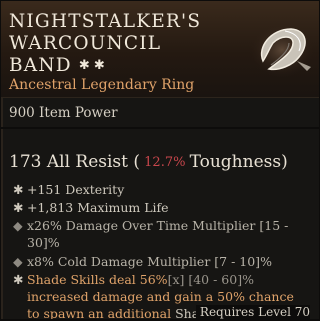  I want to click on ring-icon, so click(282, 50).